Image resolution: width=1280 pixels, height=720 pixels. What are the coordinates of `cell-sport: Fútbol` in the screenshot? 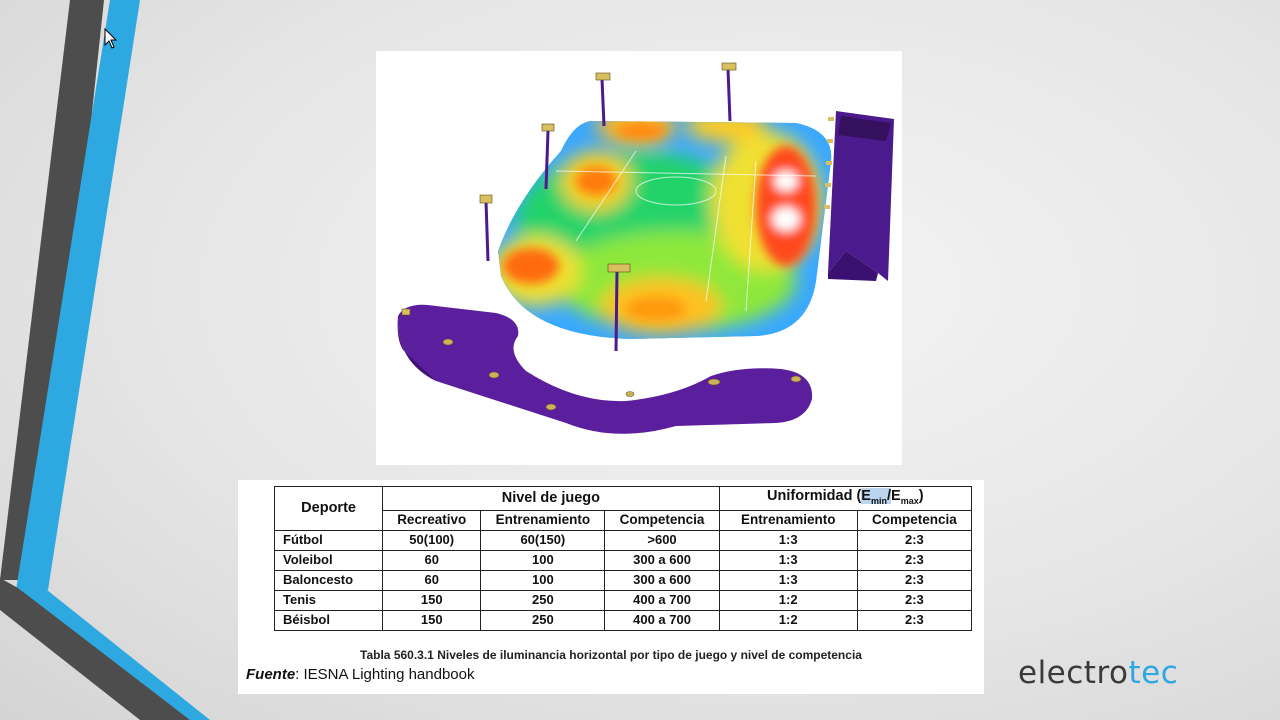 It's located at (328, 540).